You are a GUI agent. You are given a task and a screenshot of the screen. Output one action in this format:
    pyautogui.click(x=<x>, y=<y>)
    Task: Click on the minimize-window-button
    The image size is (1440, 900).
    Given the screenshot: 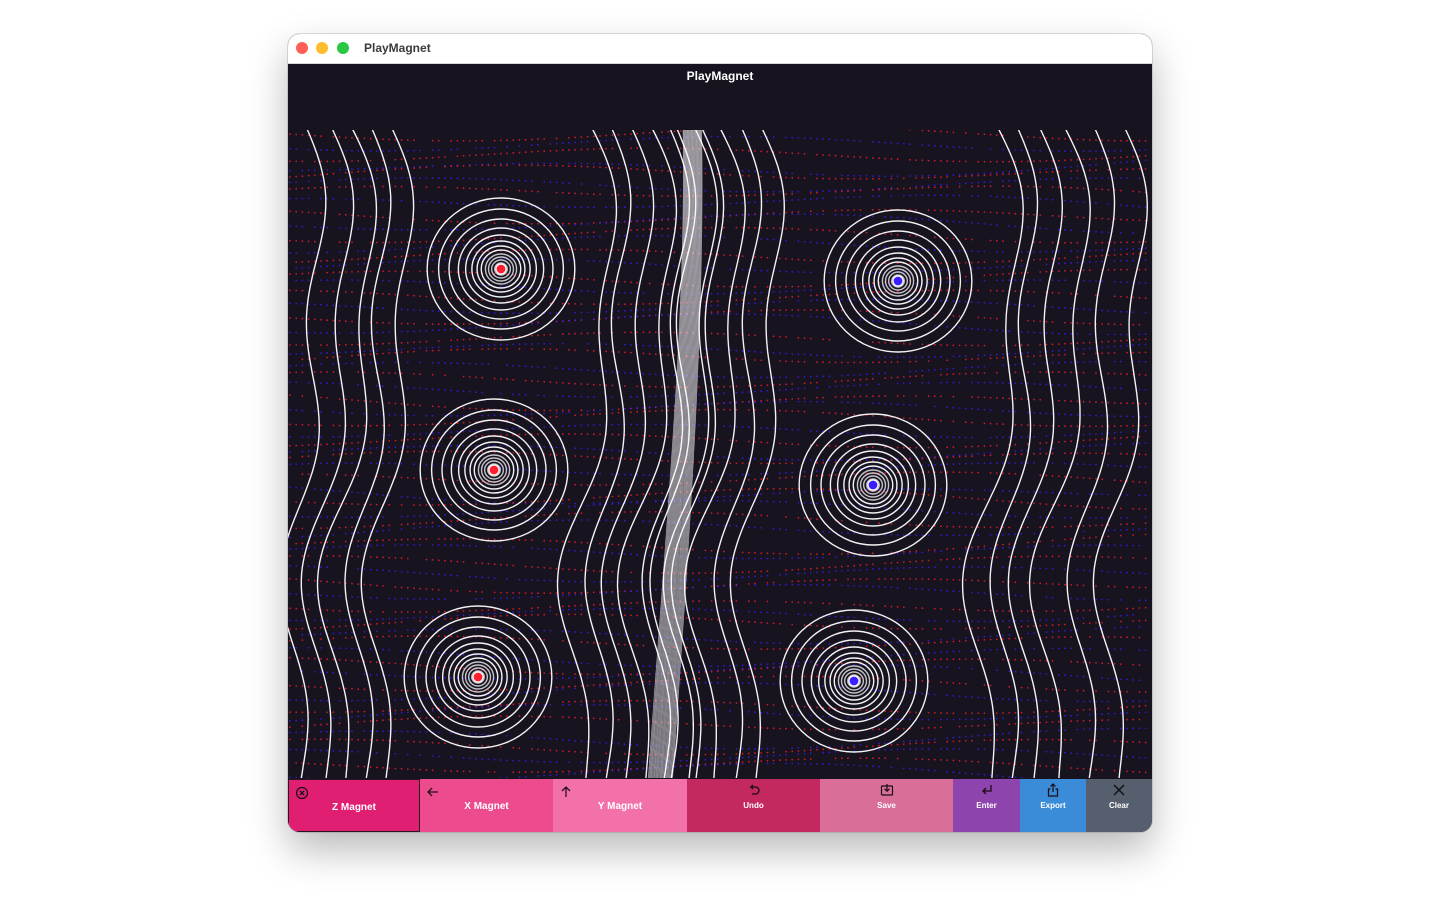 What is the action you would take?
    pyautogui.click(x=322, y=48)
    